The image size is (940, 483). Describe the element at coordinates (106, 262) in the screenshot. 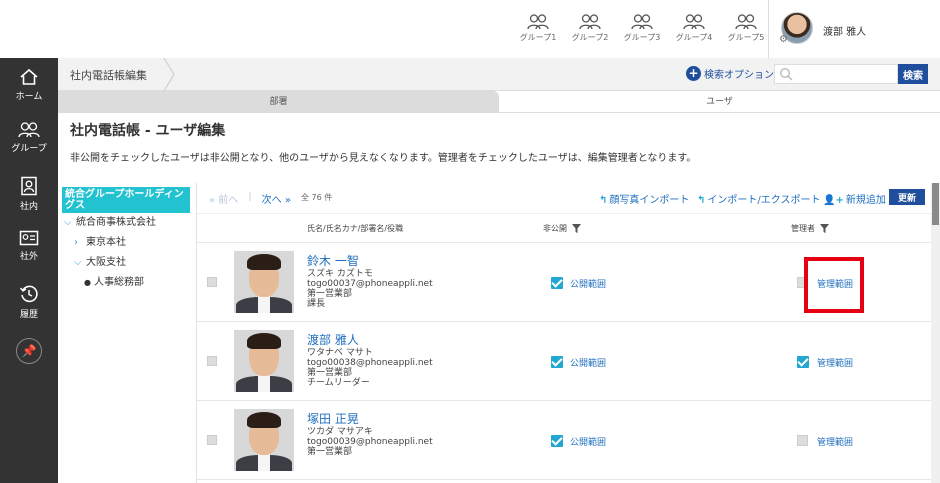

I see `tree-node-label: 大阪支社` at that location.